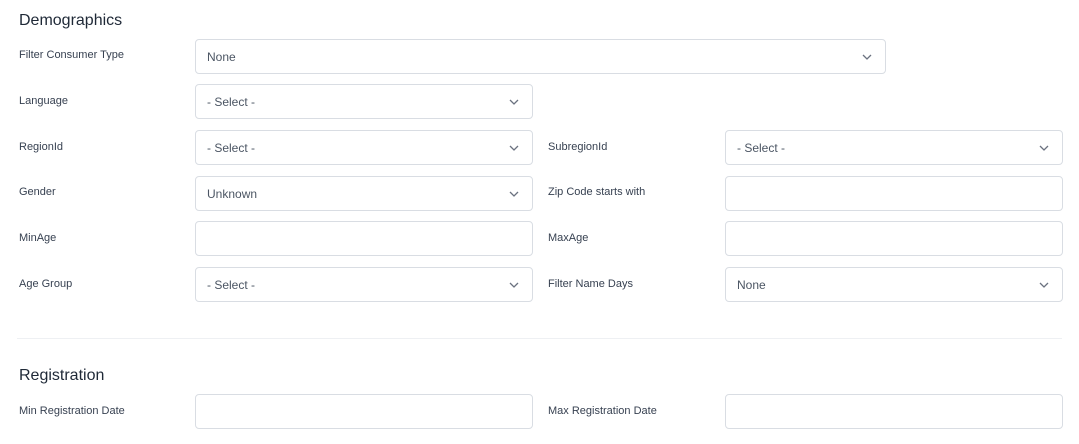  Describe the element at coordinates (364, 193) in the screenshot. I see `gender-select: Unknown` at that location.